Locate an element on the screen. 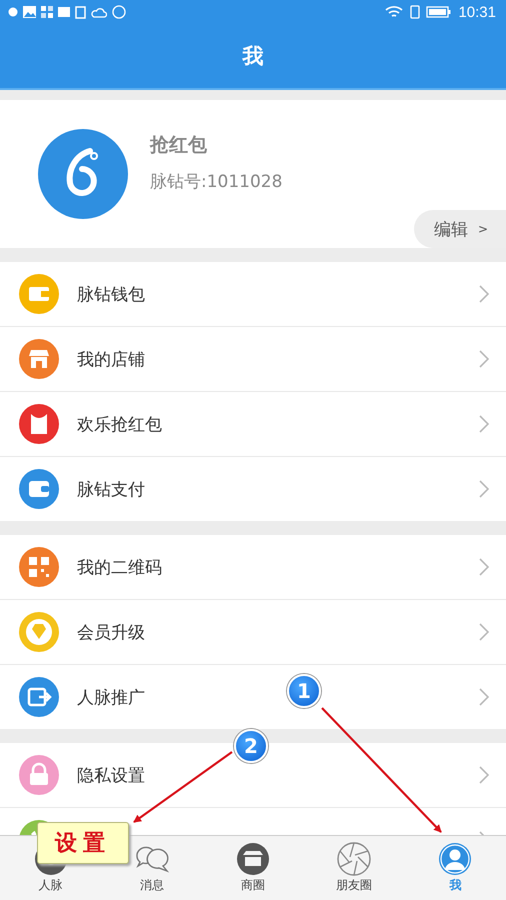 Image resolution: width=506 pixels, height=900 pixels. tab: 商圈 is located at coordinates (253, 868).